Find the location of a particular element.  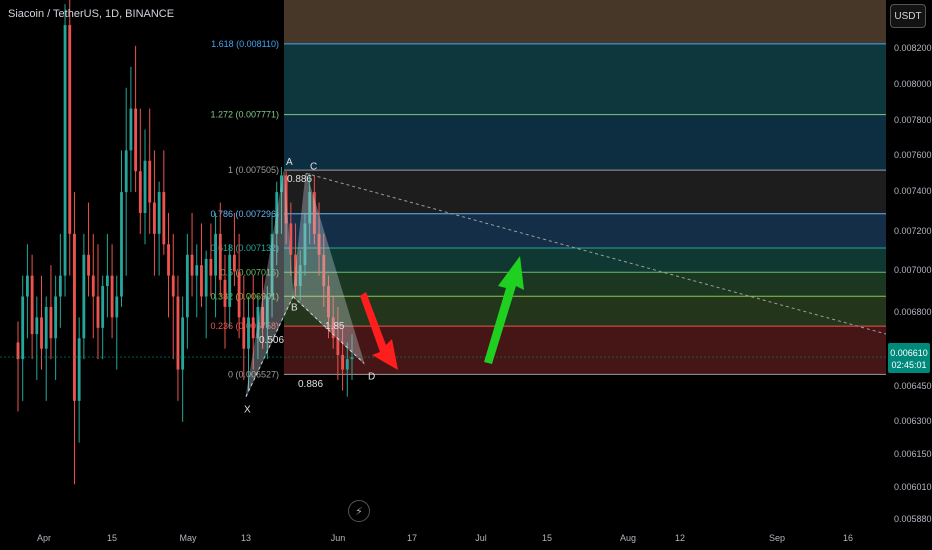

chart-title: Siacoin / TetherUS, 1D, BINANCE is located at coordinates (91, 14).